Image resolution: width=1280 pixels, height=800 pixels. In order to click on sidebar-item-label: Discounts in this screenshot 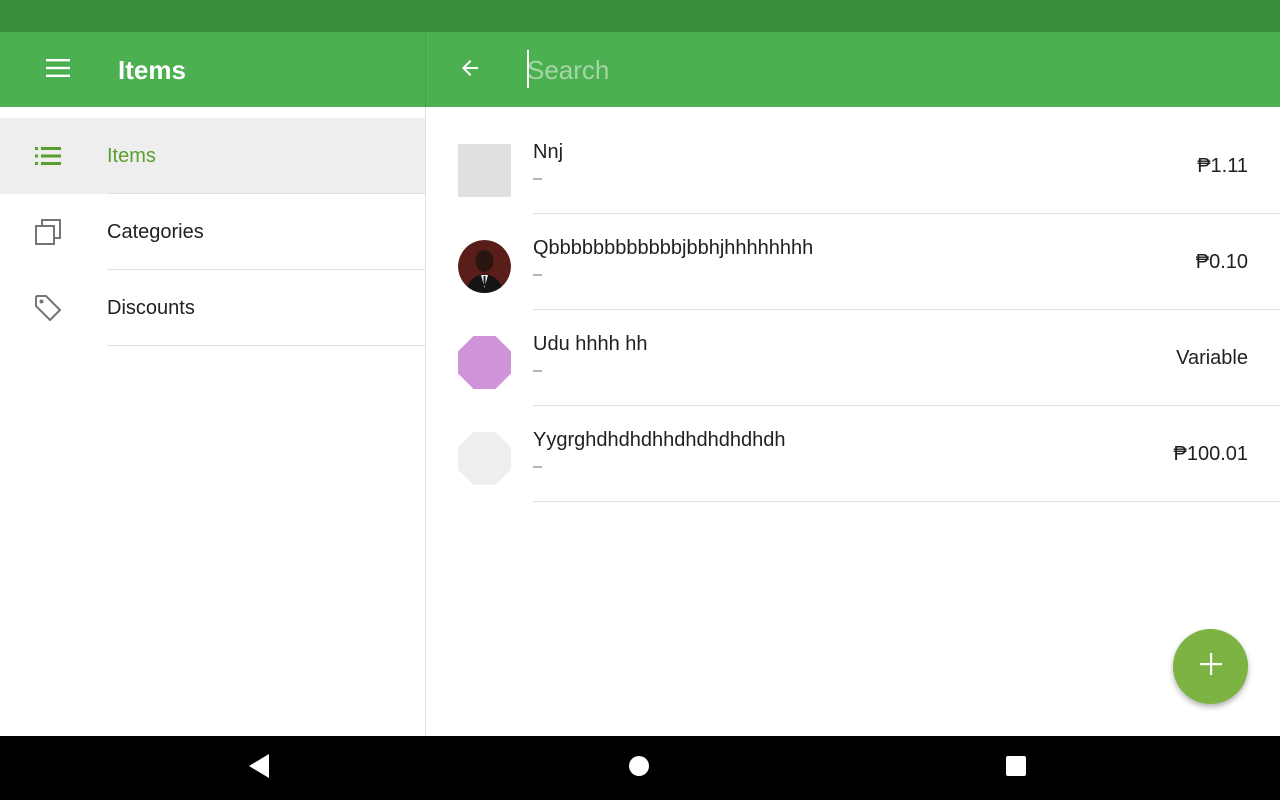, I will do `click(151, 308)`.